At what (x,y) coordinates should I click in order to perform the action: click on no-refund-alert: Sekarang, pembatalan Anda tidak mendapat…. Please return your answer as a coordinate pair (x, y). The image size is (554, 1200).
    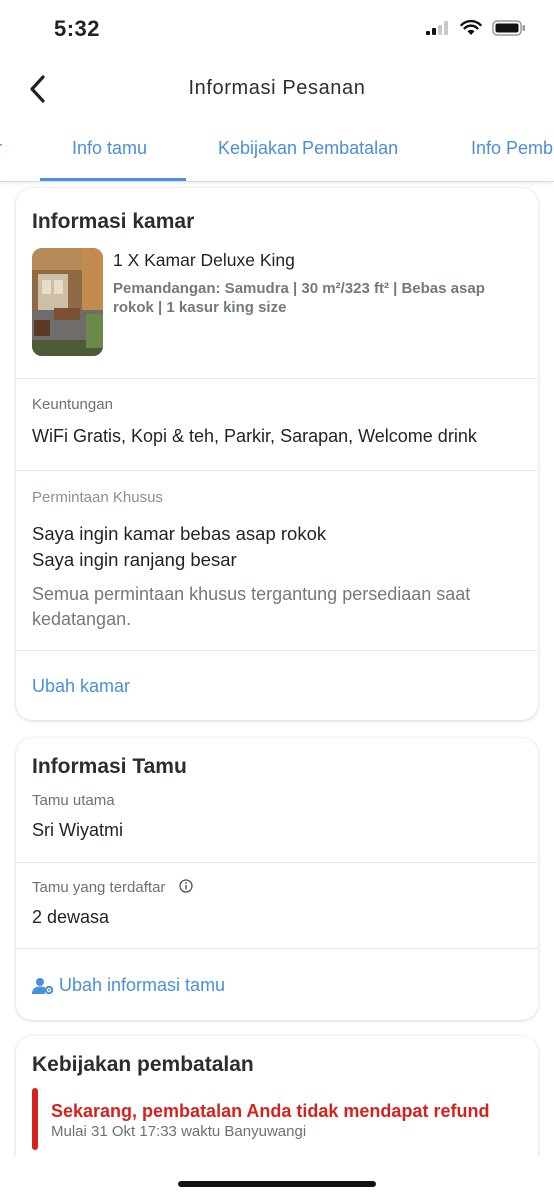
    Looking at the image, I should click on (270, 1111).